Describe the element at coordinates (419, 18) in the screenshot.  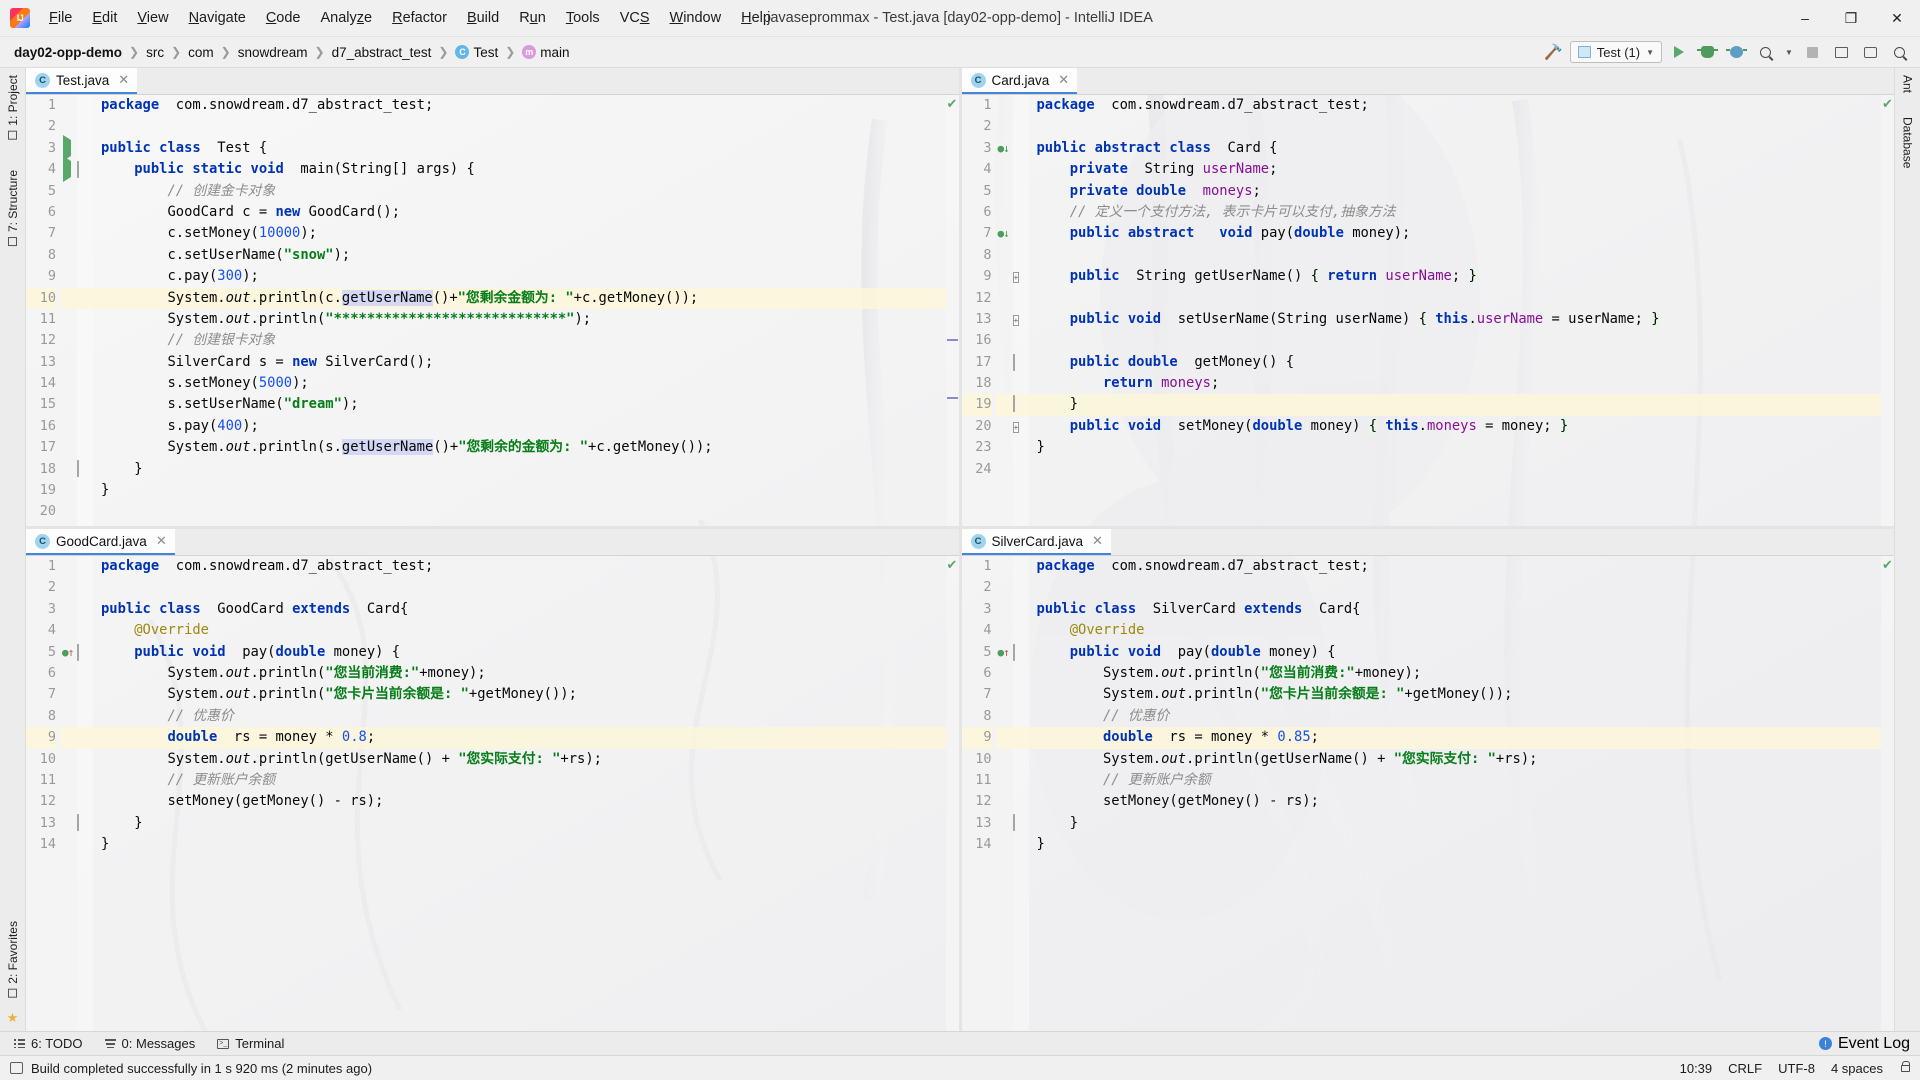
I see `menu-refactor: Refactor` at that location.